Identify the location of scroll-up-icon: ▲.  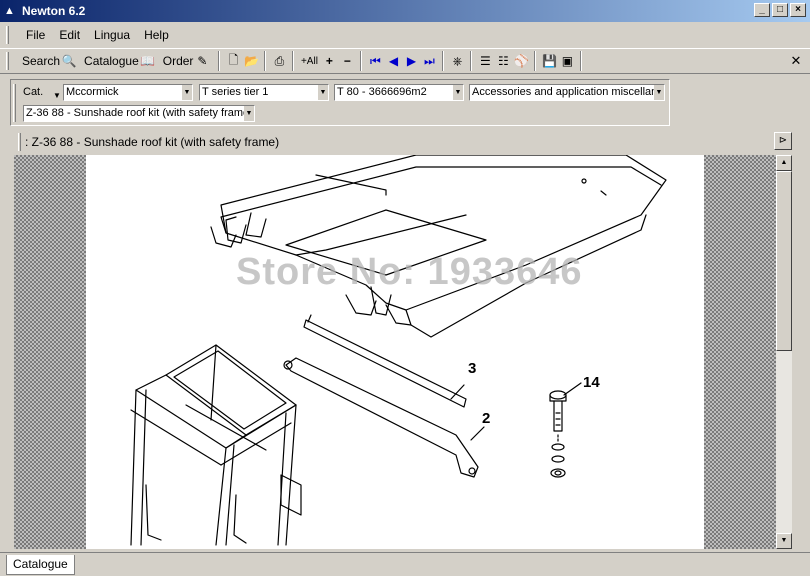
(784, 163).